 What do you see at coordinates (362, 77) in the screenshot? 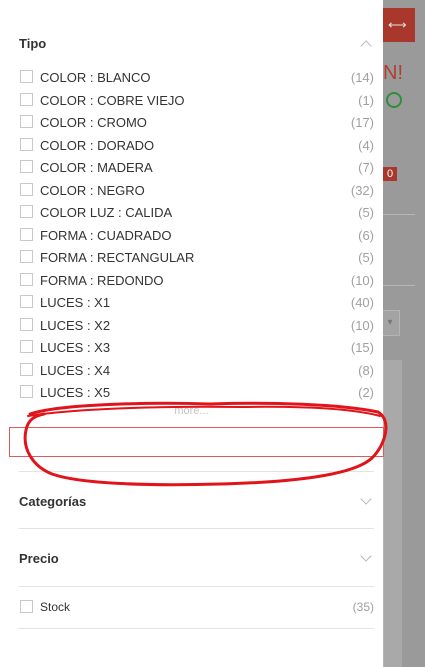
I see `filter-count: (14)` at bounding box center [362, 77].